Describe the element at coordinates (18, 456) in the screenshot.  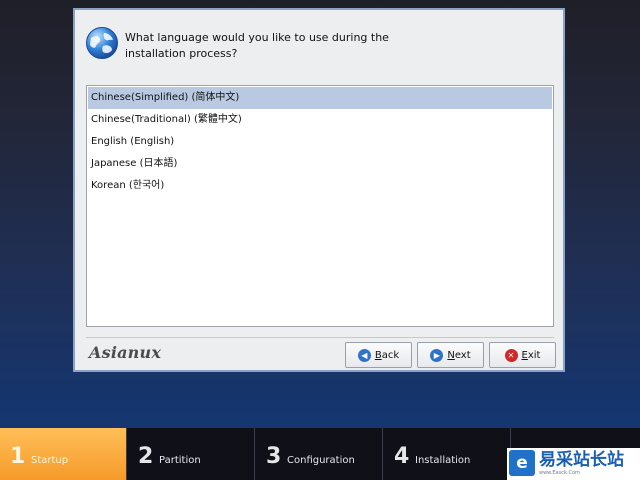
I see `step-number: 1` at that location.